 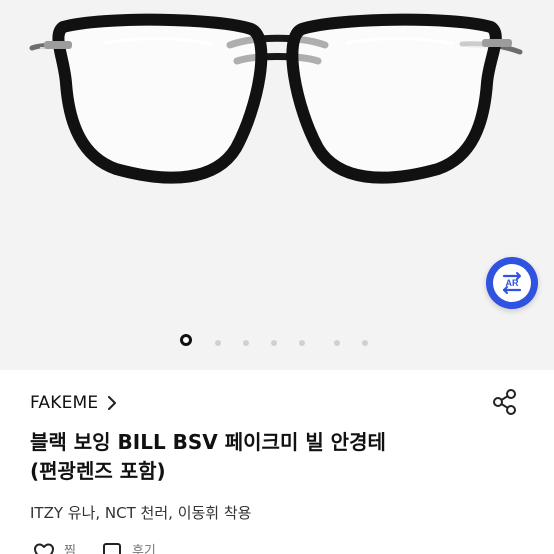 What do you see at coordinates (208, 442) in the screenshot?
I see `product-title-line-1: 블랙 보잉 BILL BSV 페이크미 빌 안경테` at bounding box center [208, 442].